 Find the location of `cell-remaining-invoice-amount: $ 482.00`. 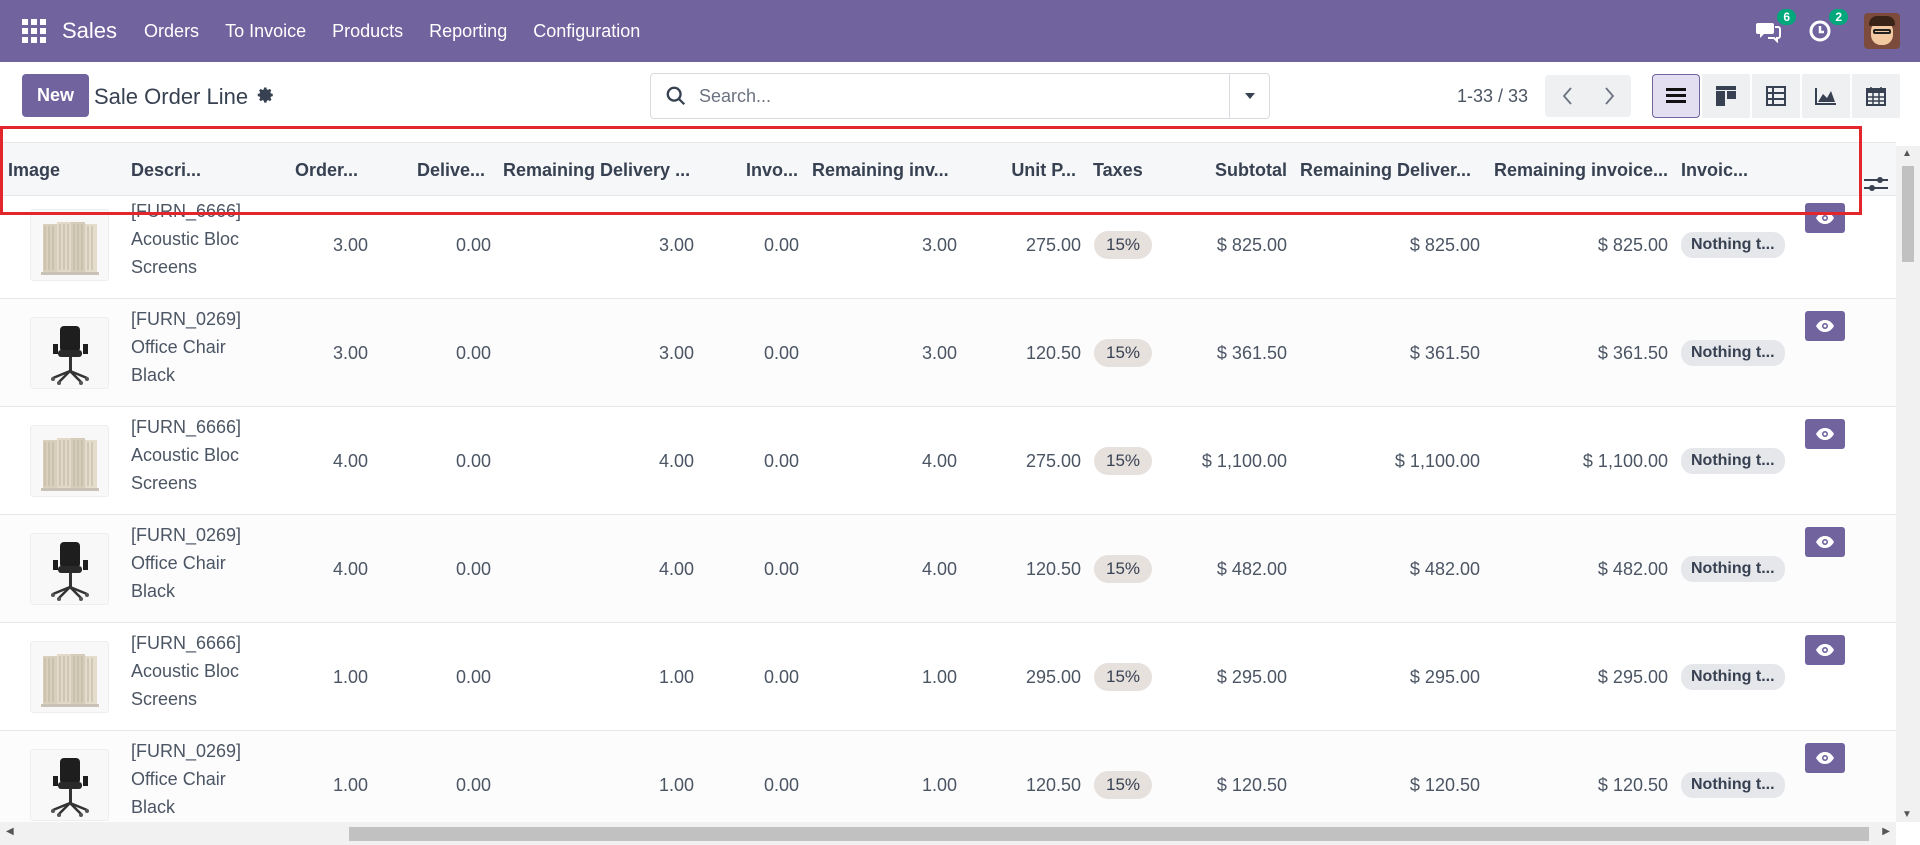

cell-remaining-invoice-amount: $ 482.00 is located at coordinates (1632, 568).